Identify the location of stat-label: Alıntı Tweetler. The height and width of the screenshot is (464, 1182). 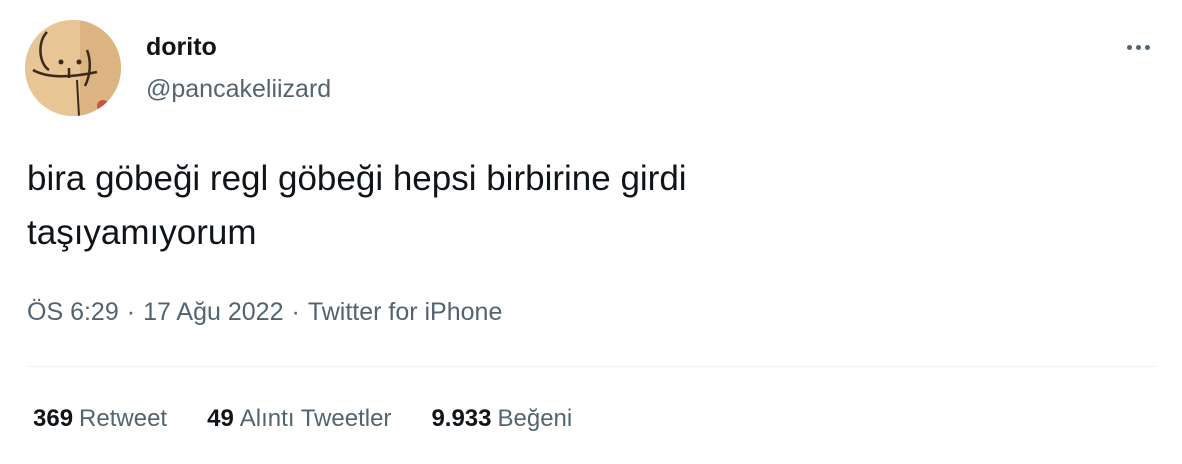
(315, 418).